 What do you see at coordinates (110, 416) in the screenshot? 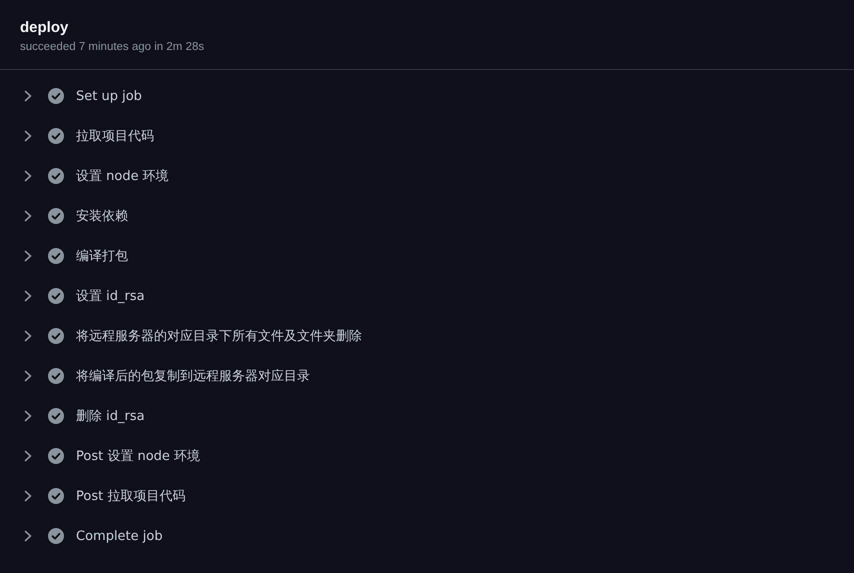
I see `step-name: 删除 id_rsa` at bounding box center [110, 416].